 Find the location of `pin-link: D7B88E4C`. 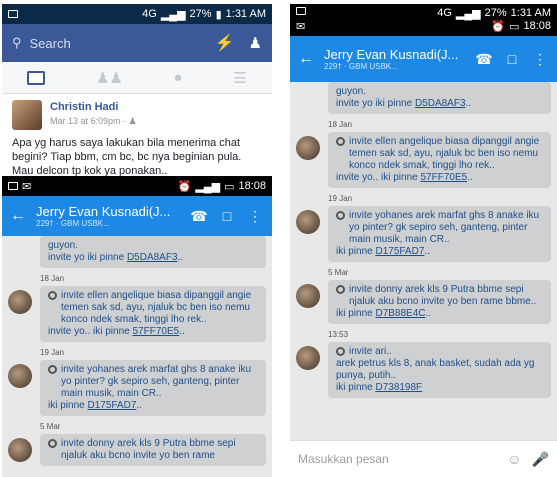

pin-link: D7B88E4C is located at coordinates (400, 313).